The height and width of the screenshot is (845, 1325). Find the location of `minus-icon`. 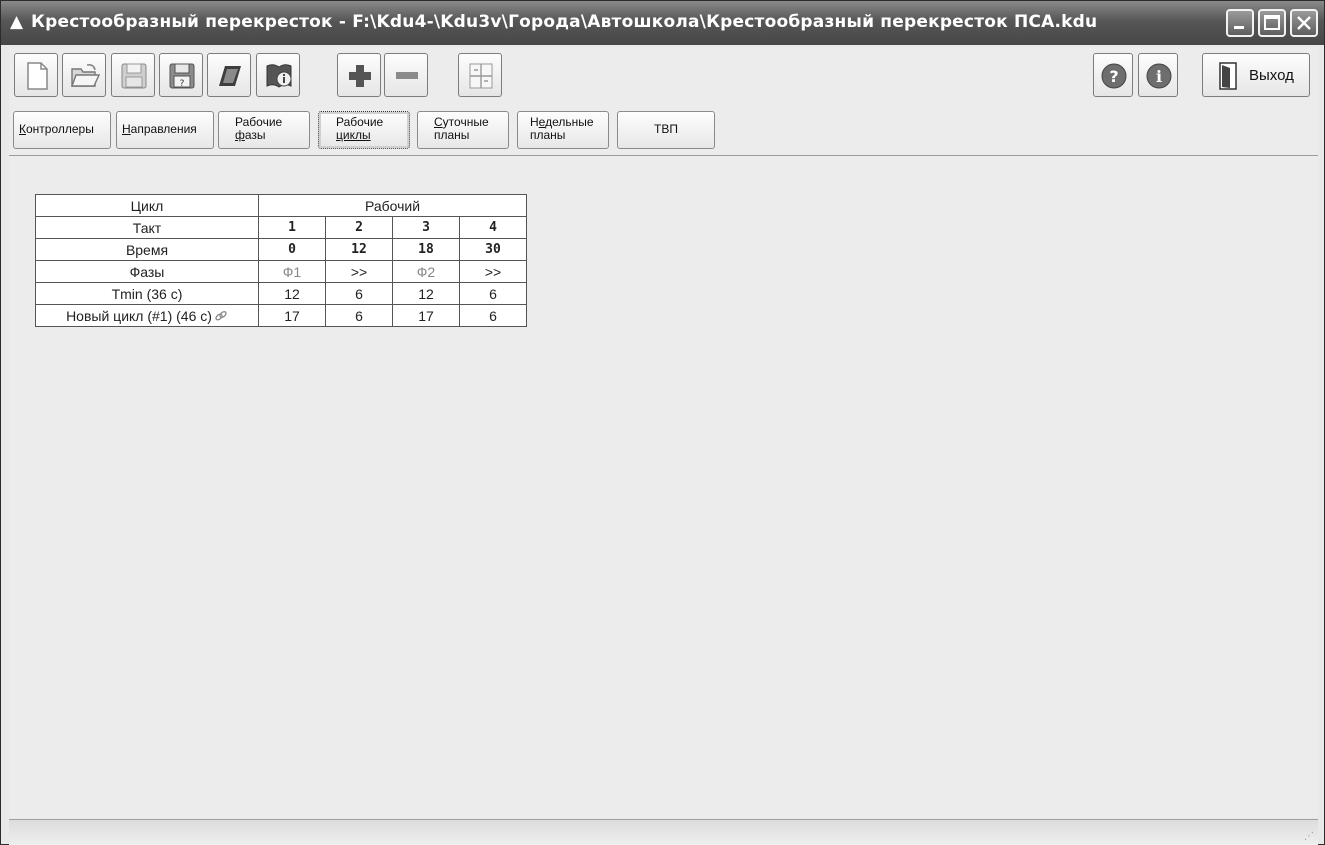

minus-icon is located at coordinates (407, 75).